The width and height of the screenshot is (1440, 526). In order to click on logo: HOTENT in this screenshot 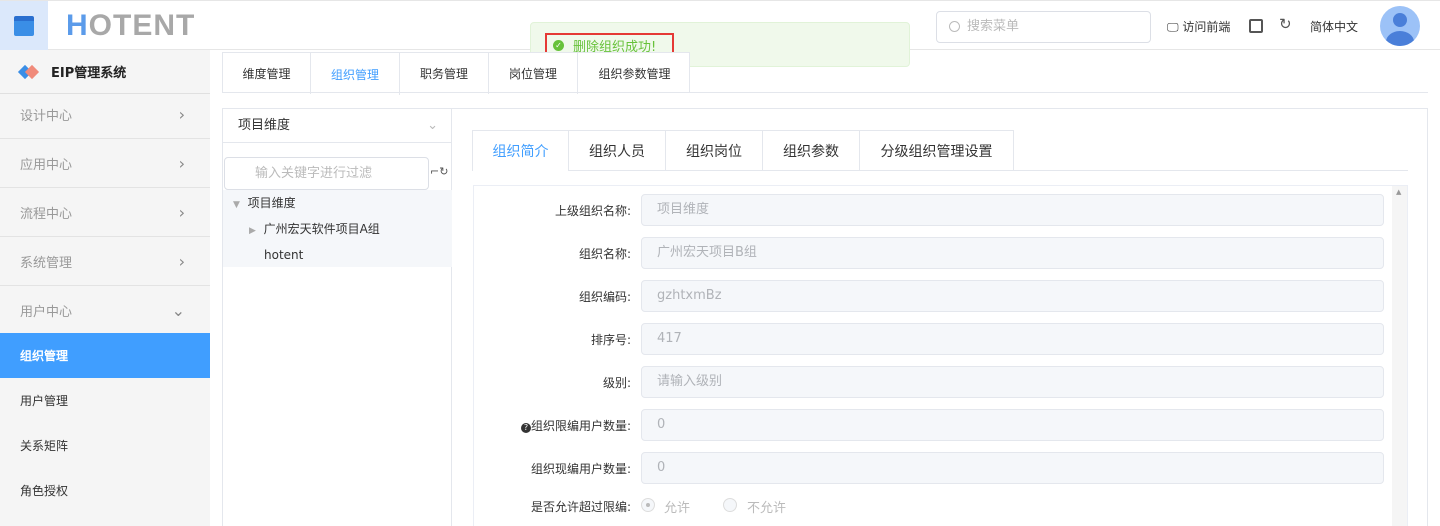, I will do `click(131, 25)`.